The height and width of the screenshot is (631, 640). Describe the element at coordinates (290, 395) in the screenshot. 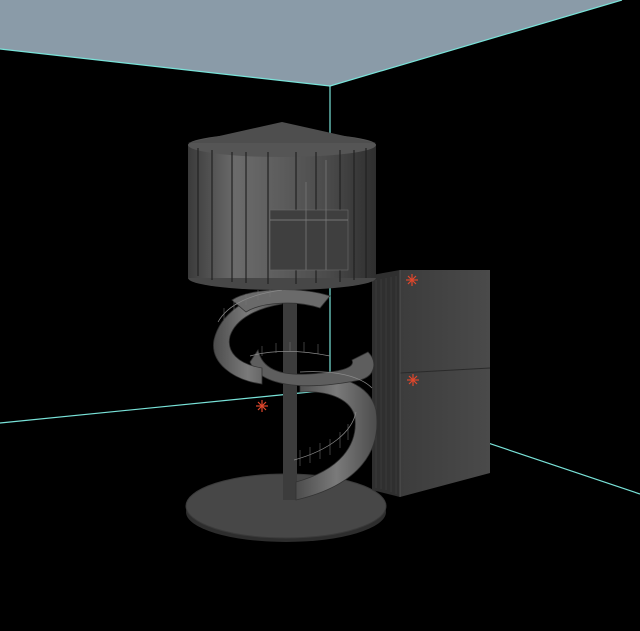

I see `central-column` at that location.